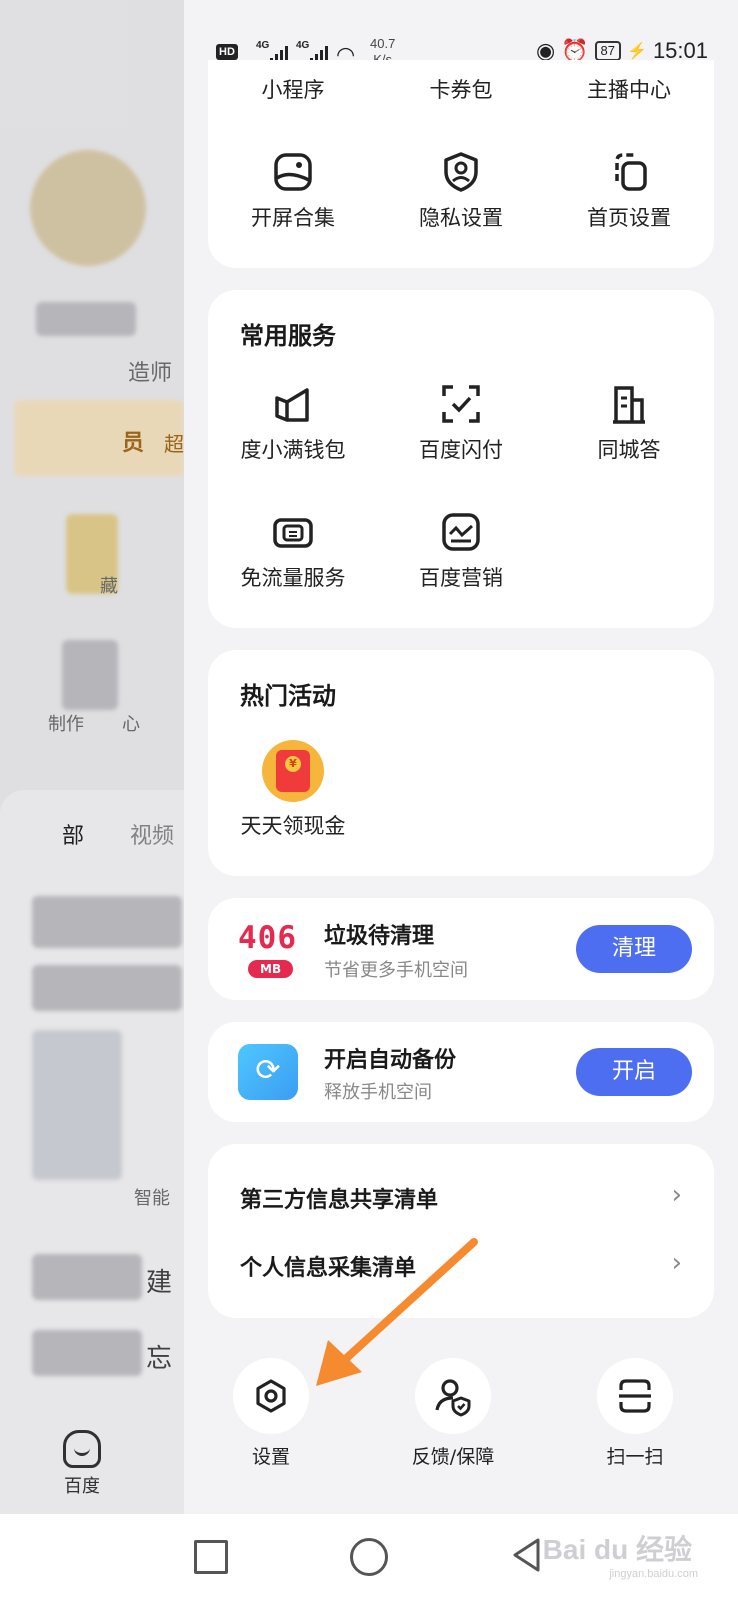 This screenshot has width=738, height=1600. Describe the element at coordinates (635, 1413) in the screenshot. I see `scan-button: 扫一扫` at that location.